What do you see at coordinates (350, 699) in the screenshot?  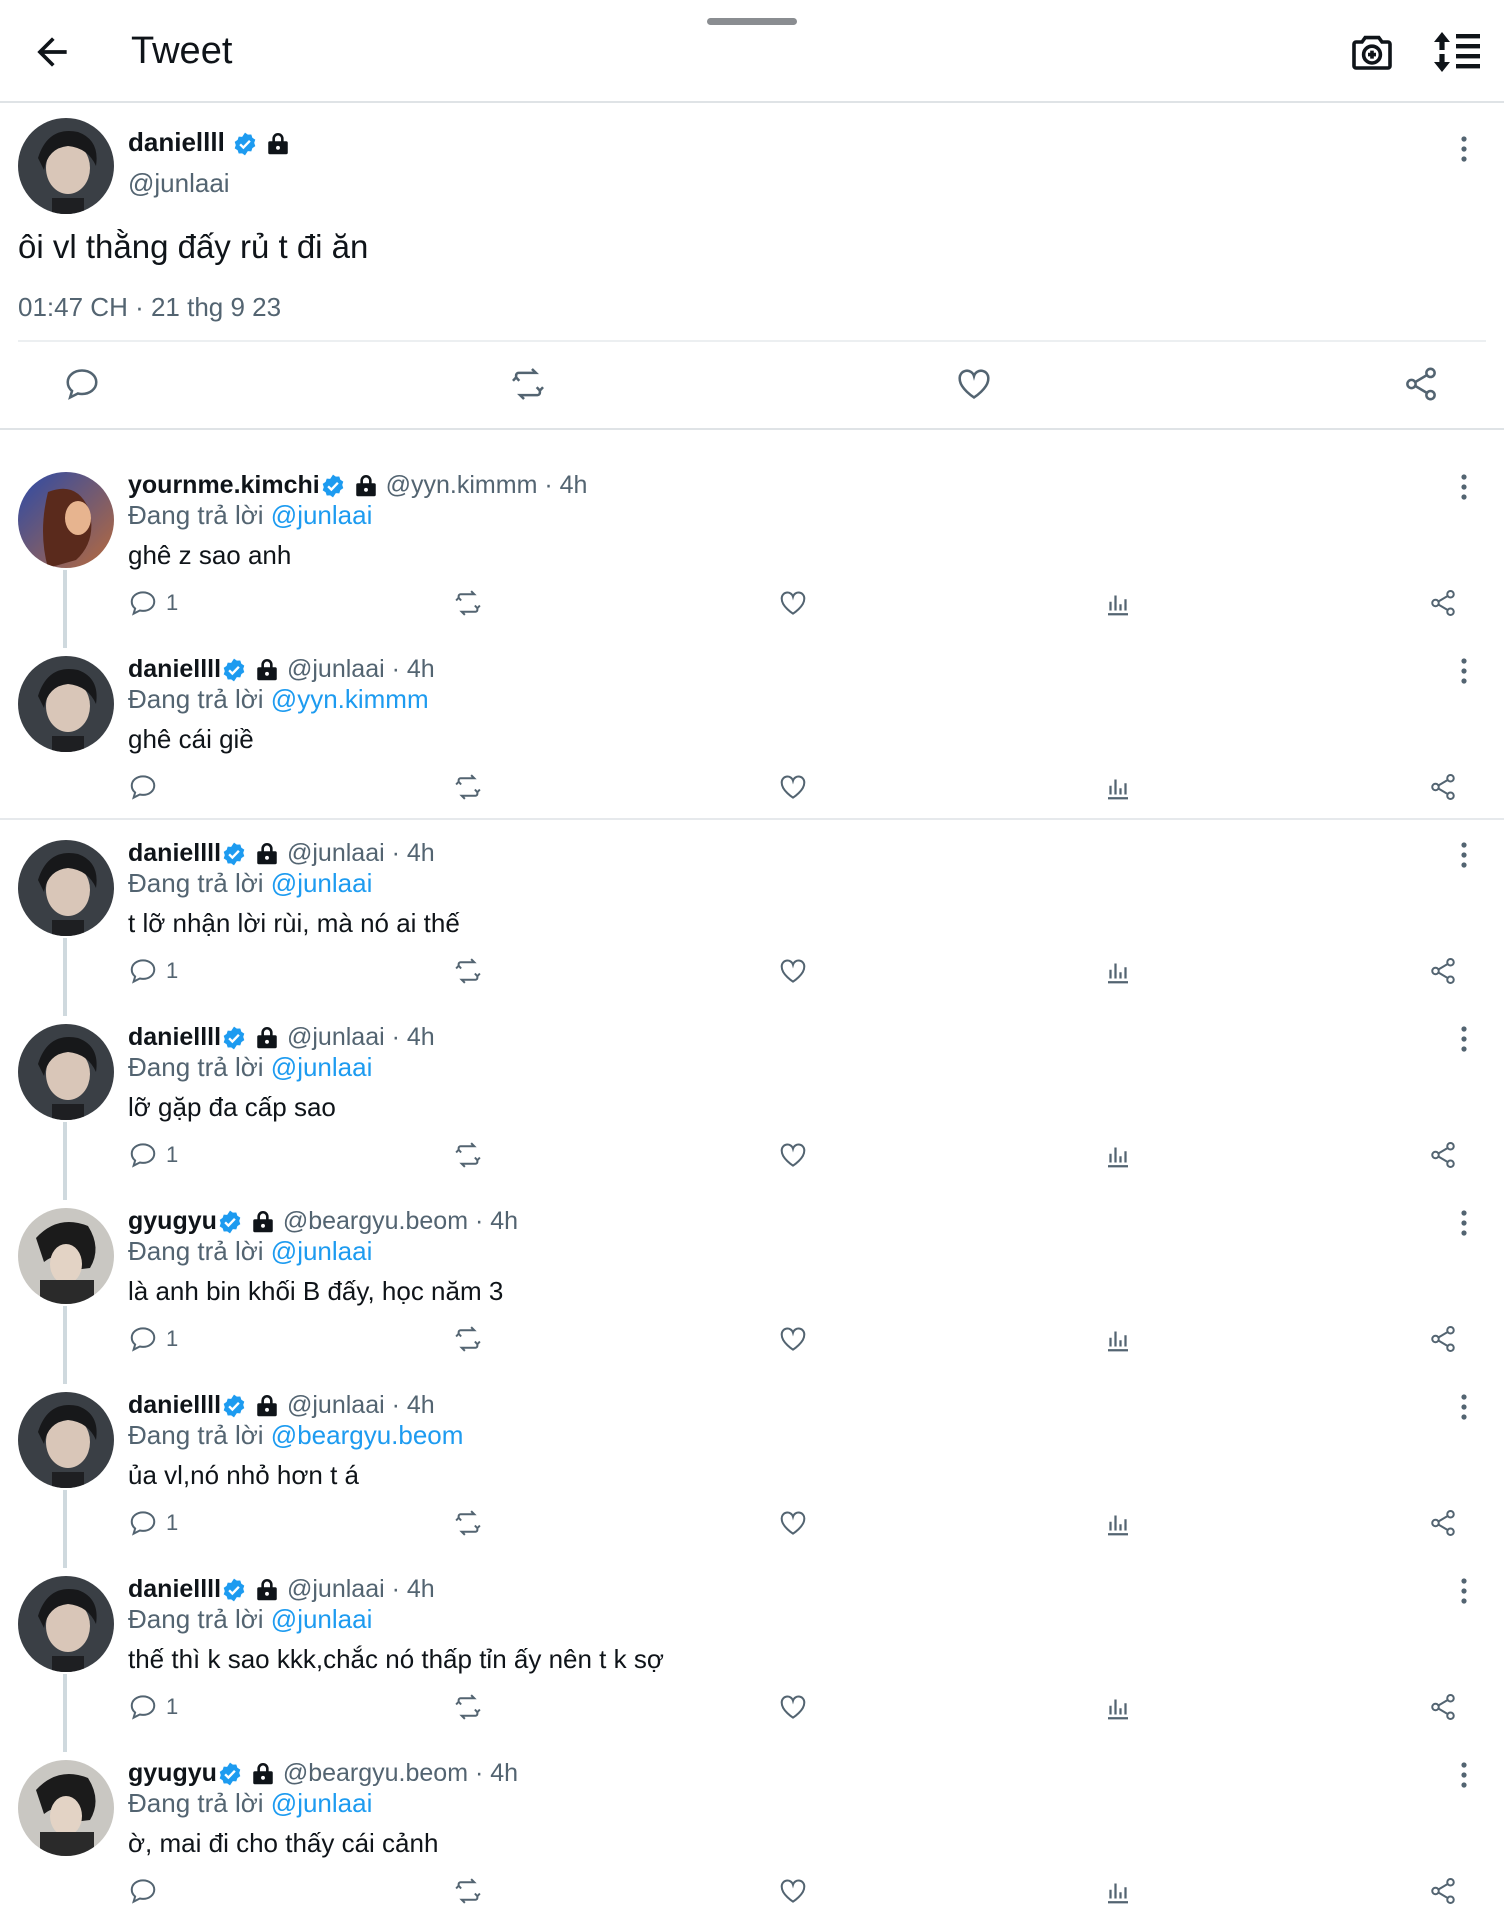 I see `mention-link: @yyn.kimmm` at bounding box center [350, 699].